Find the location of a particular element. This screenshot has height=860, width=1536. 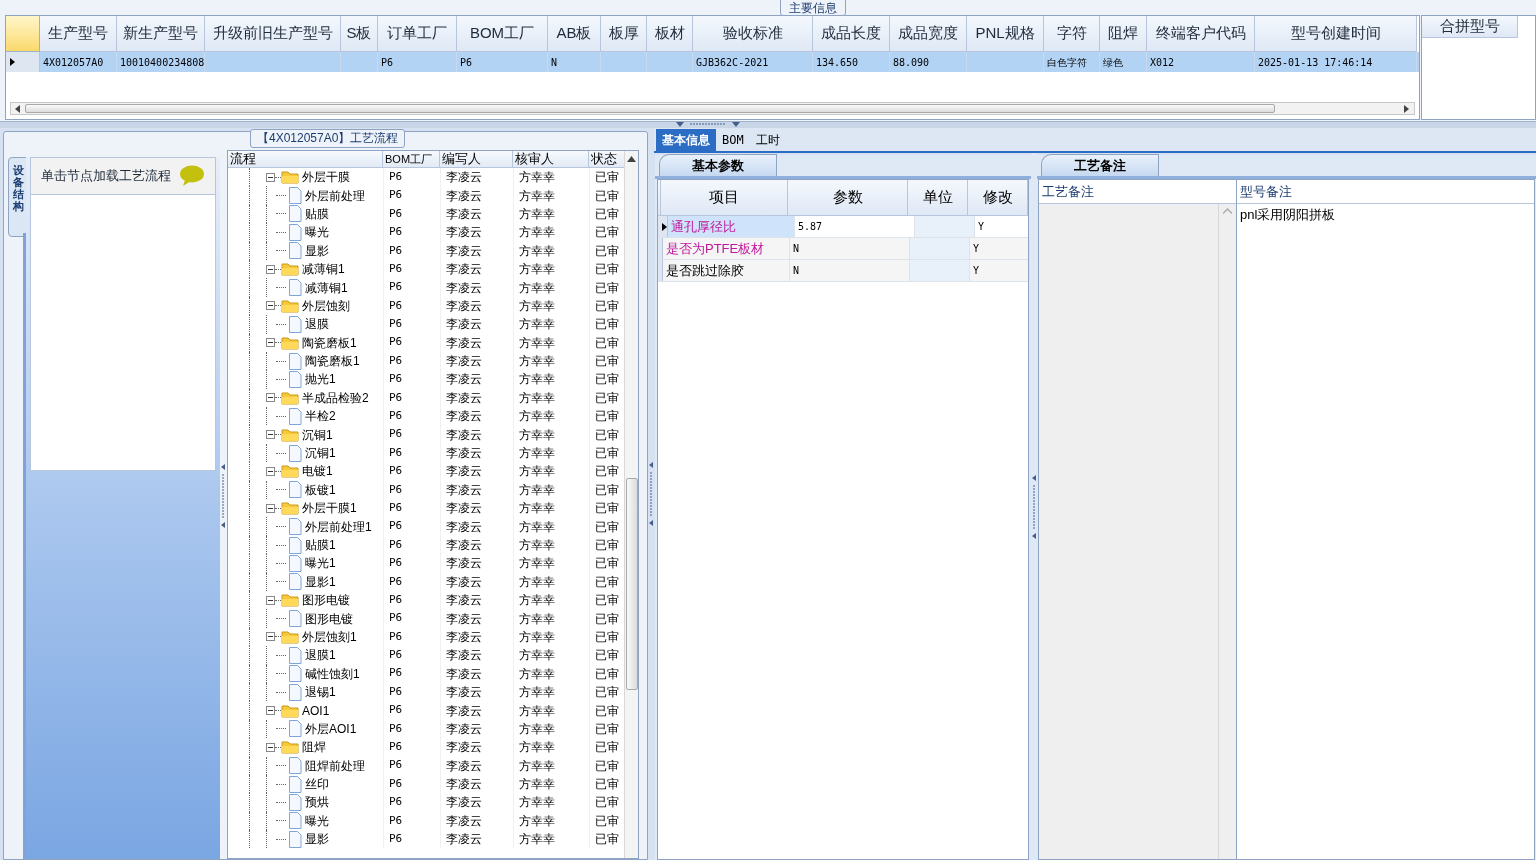

column-header: 流程 is located at coordinates (305, 159).